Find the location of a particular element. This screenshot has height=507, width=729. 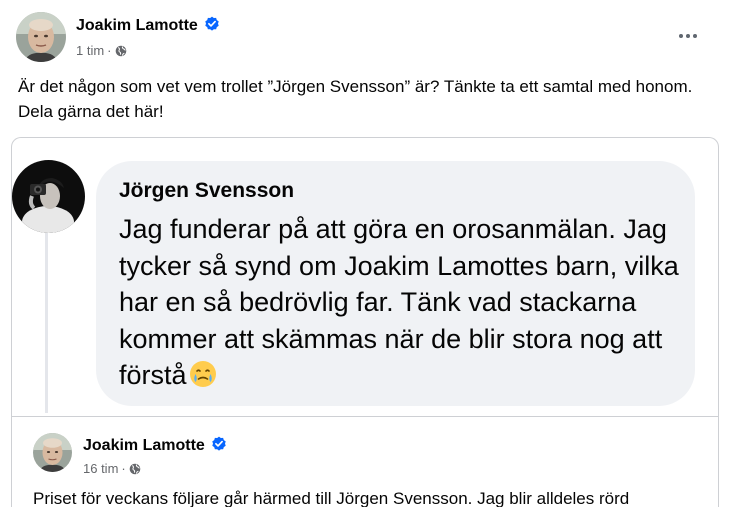

author-name: Joakim Lamotte is located at coordinates (148, 26).